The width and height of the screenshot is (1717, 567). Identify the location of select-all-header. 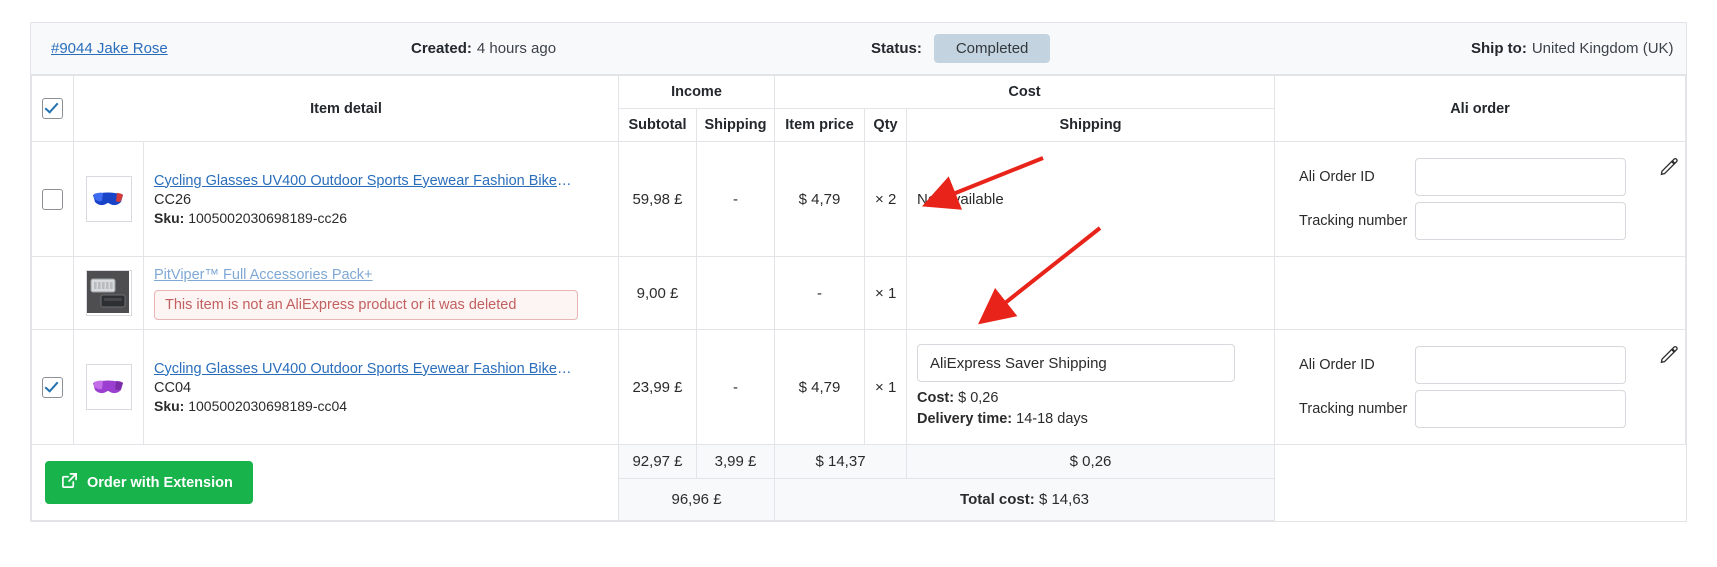
(52, 108).